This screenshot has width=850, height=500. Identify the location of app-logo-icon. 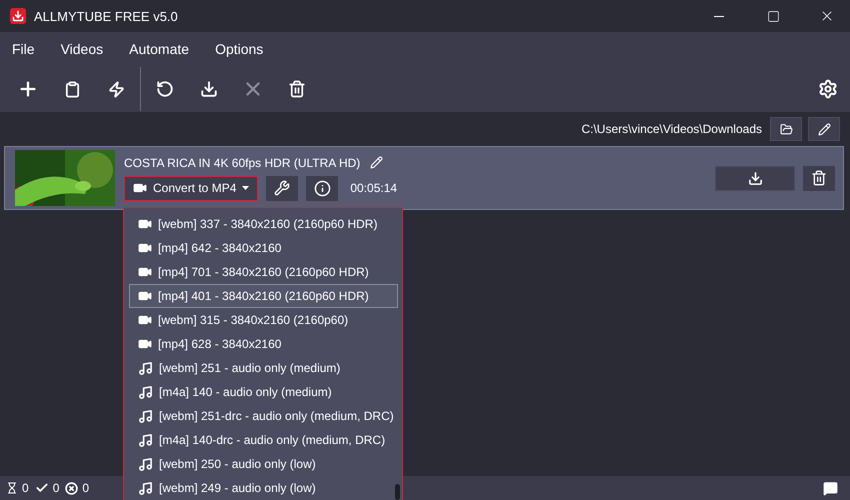
(18, 16).